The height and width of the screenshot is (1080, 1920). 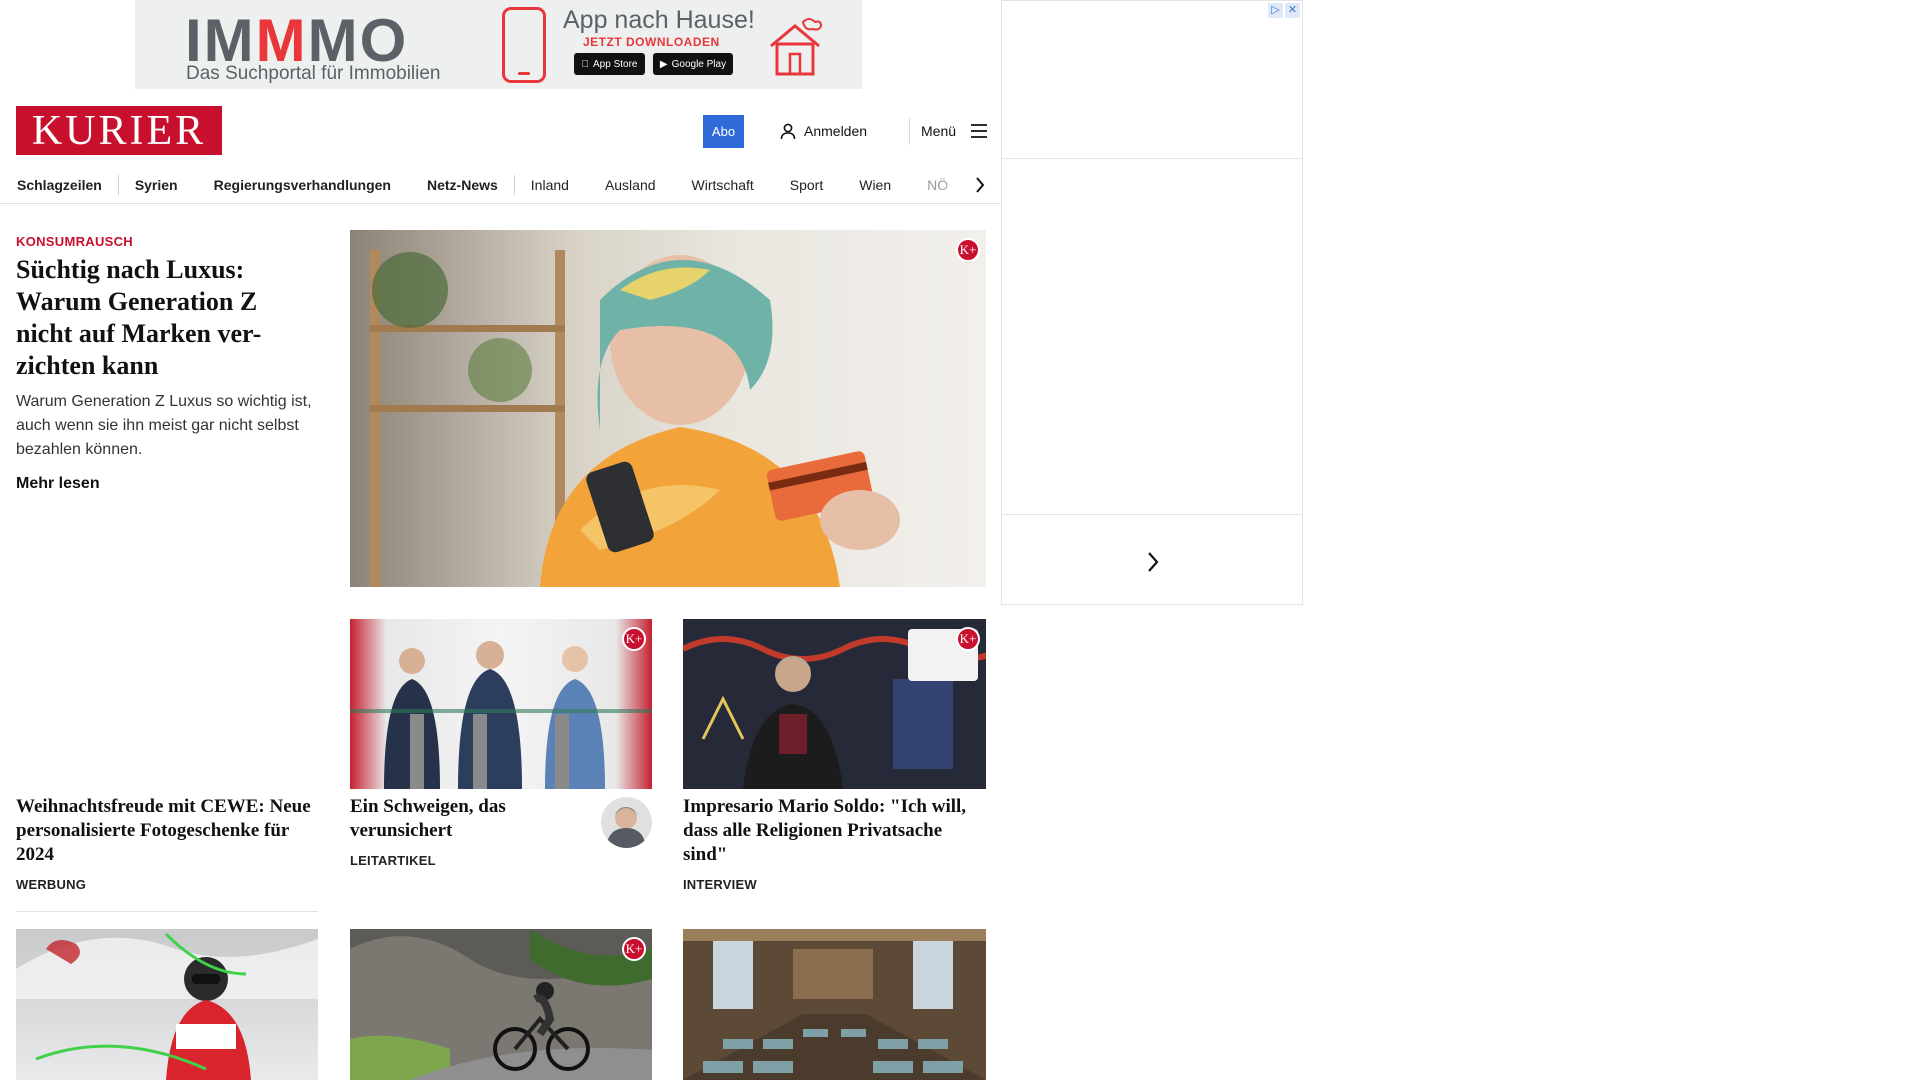 What do you see at coordinates (609, 64) in the screenshot?
I see `app-store-badge: App Store` at bounding box center [609, 64].